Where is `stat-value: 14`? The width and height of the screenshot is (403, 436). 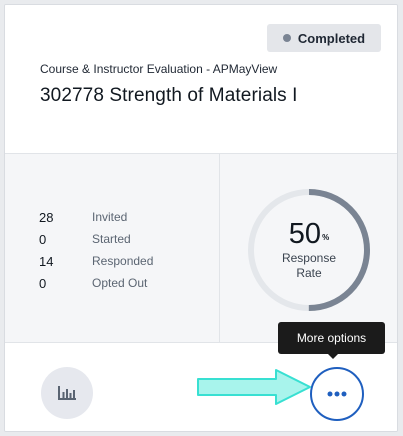 stat-value: 14 is located at coordinates (46, 261).